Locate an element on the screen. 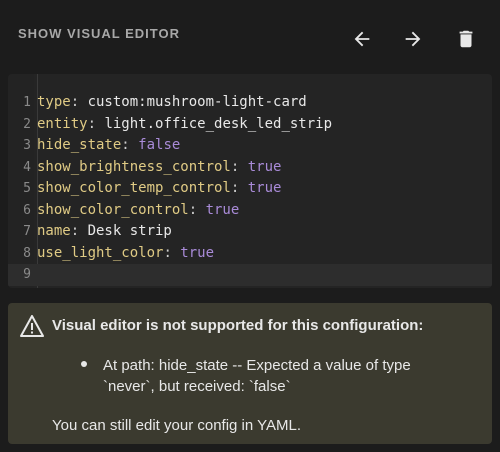  code-text: show_brightness_control: true is located at coordinates (159, 168).